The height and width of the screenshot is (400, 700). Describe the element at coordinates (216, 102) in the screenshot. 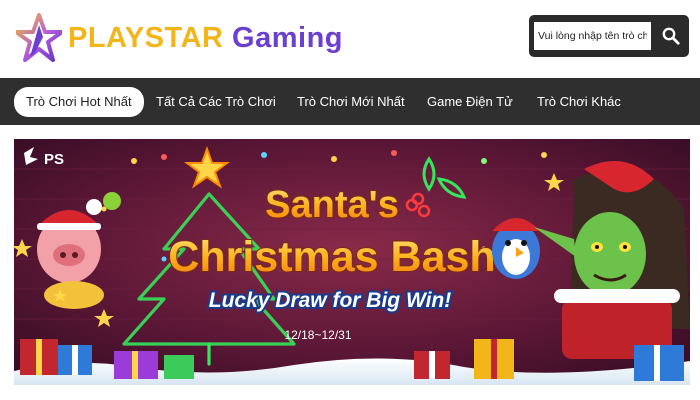

I see `nav-item-all-games: Tất Cả Các Trò Chơi` at that location.